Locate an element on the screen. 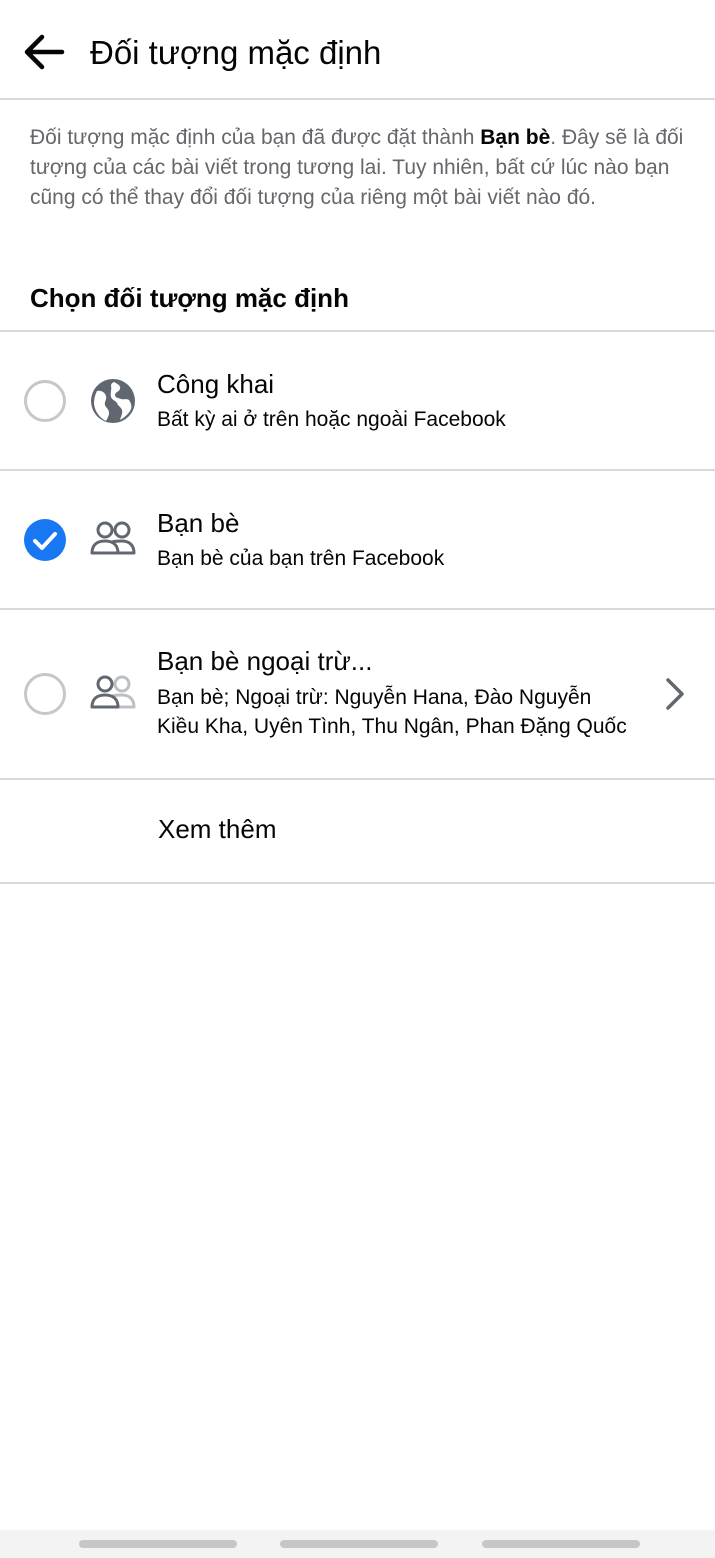  globe-icon is located at coordinates (113, 401).